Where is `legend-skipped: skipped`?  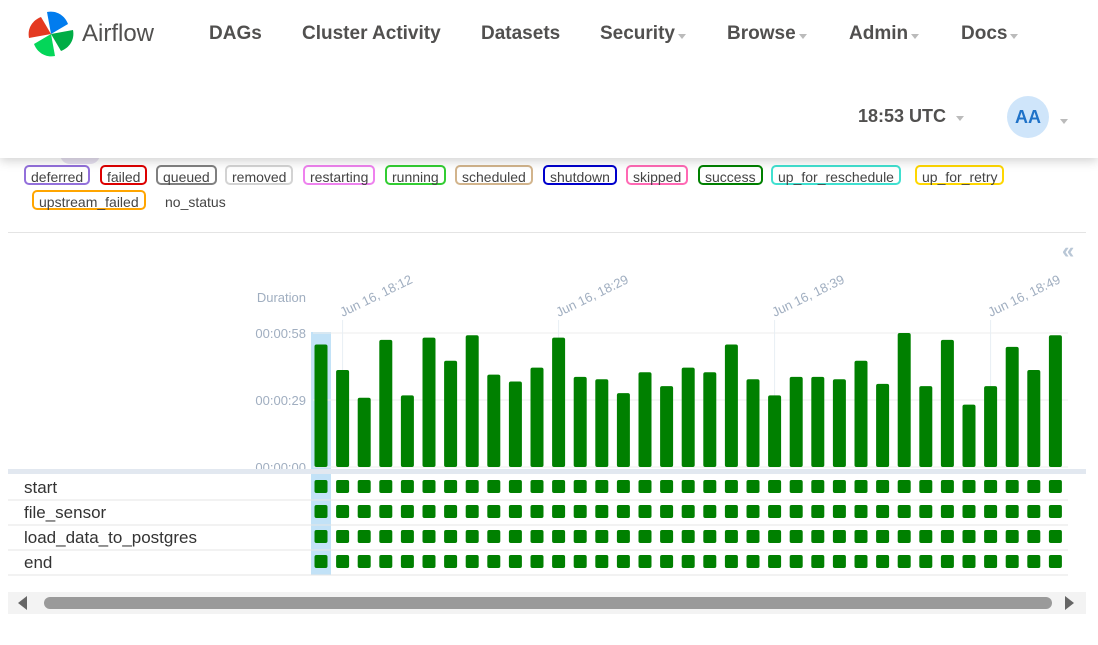 legend-skipped: skipped is located at coordinates (657, 175).